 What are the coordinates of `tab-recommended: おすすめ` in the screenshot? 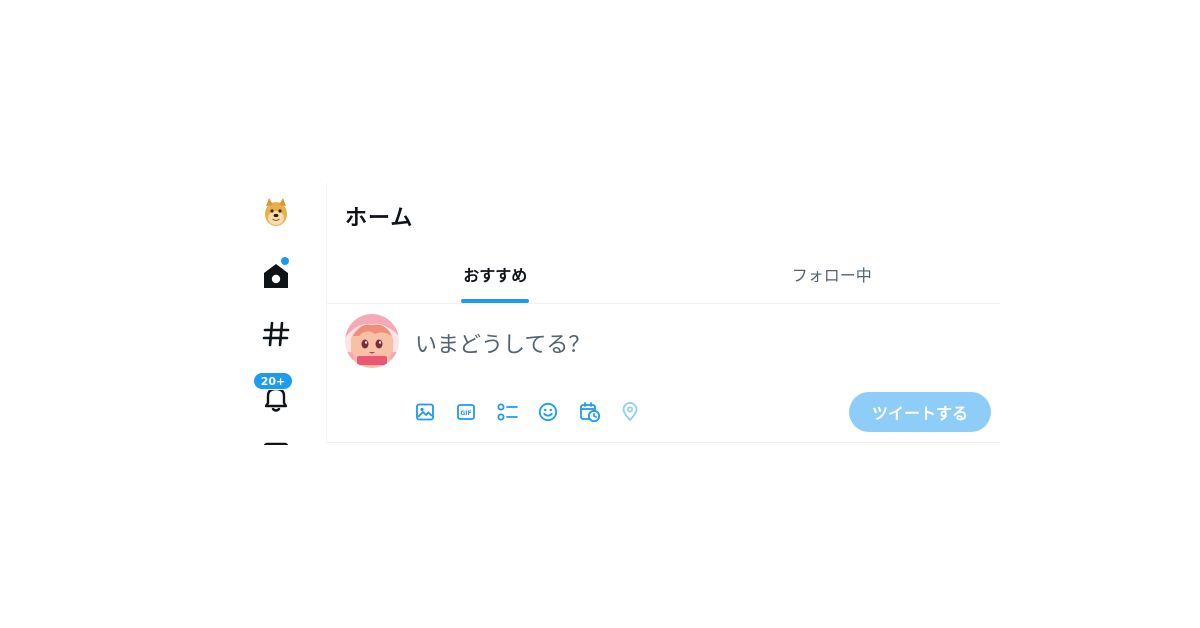 It's located at (495, 274).